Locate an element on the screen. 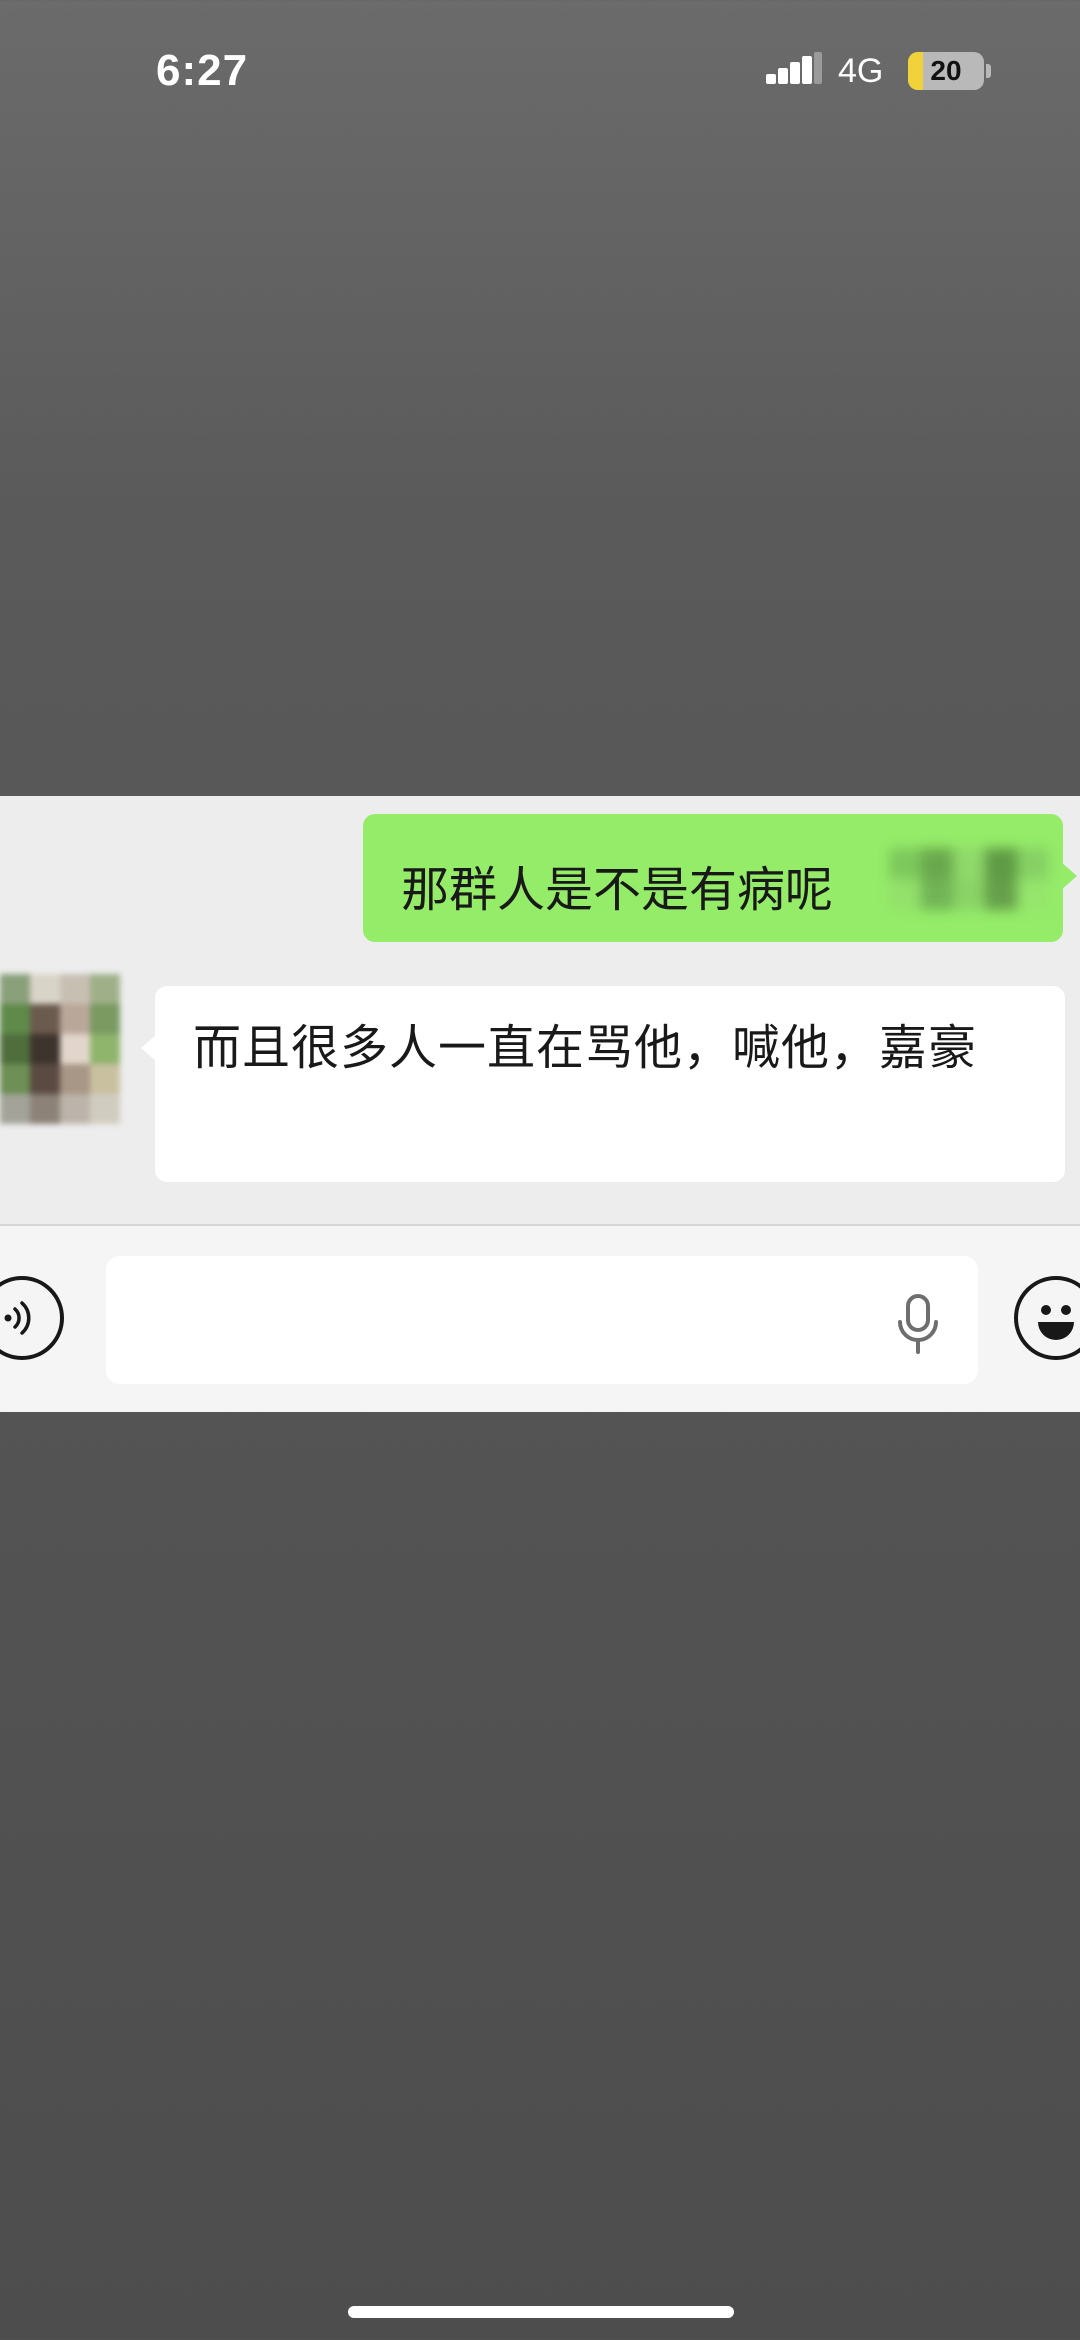  microphone-icon is located at coordinates (918, 1324).